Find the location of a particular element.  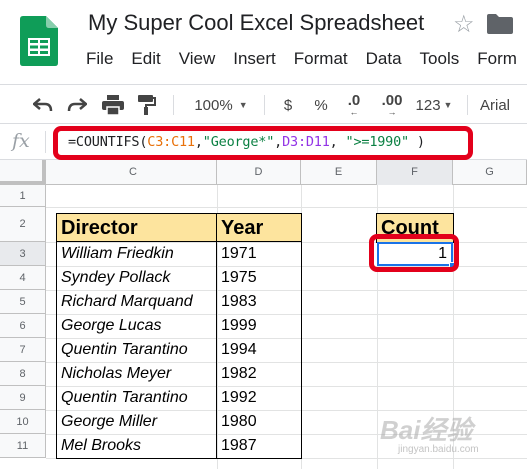

fill-handle is located at coordinates (452, 265).